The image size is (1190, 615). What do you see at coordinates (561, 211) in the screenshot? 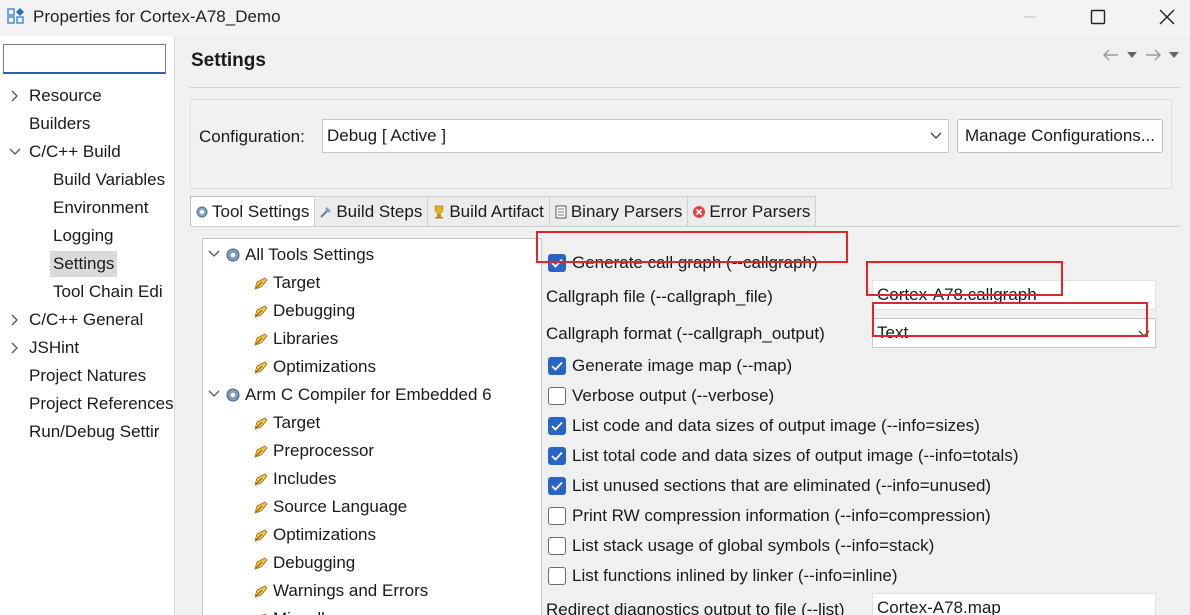
I see `binary-parsers-icon` at bounding box center [561, 211].